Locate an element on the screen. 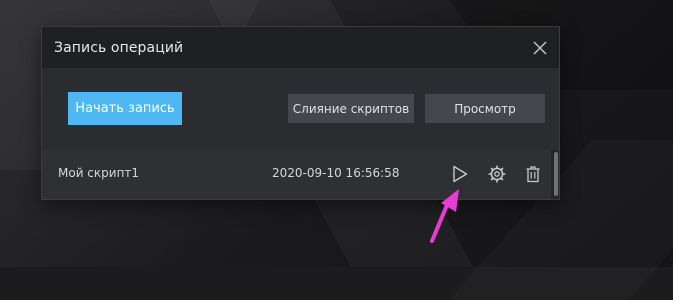 This screenshot has height=300, width=673. start-recording-button: Начать запись is located at coordinates (125, 108).